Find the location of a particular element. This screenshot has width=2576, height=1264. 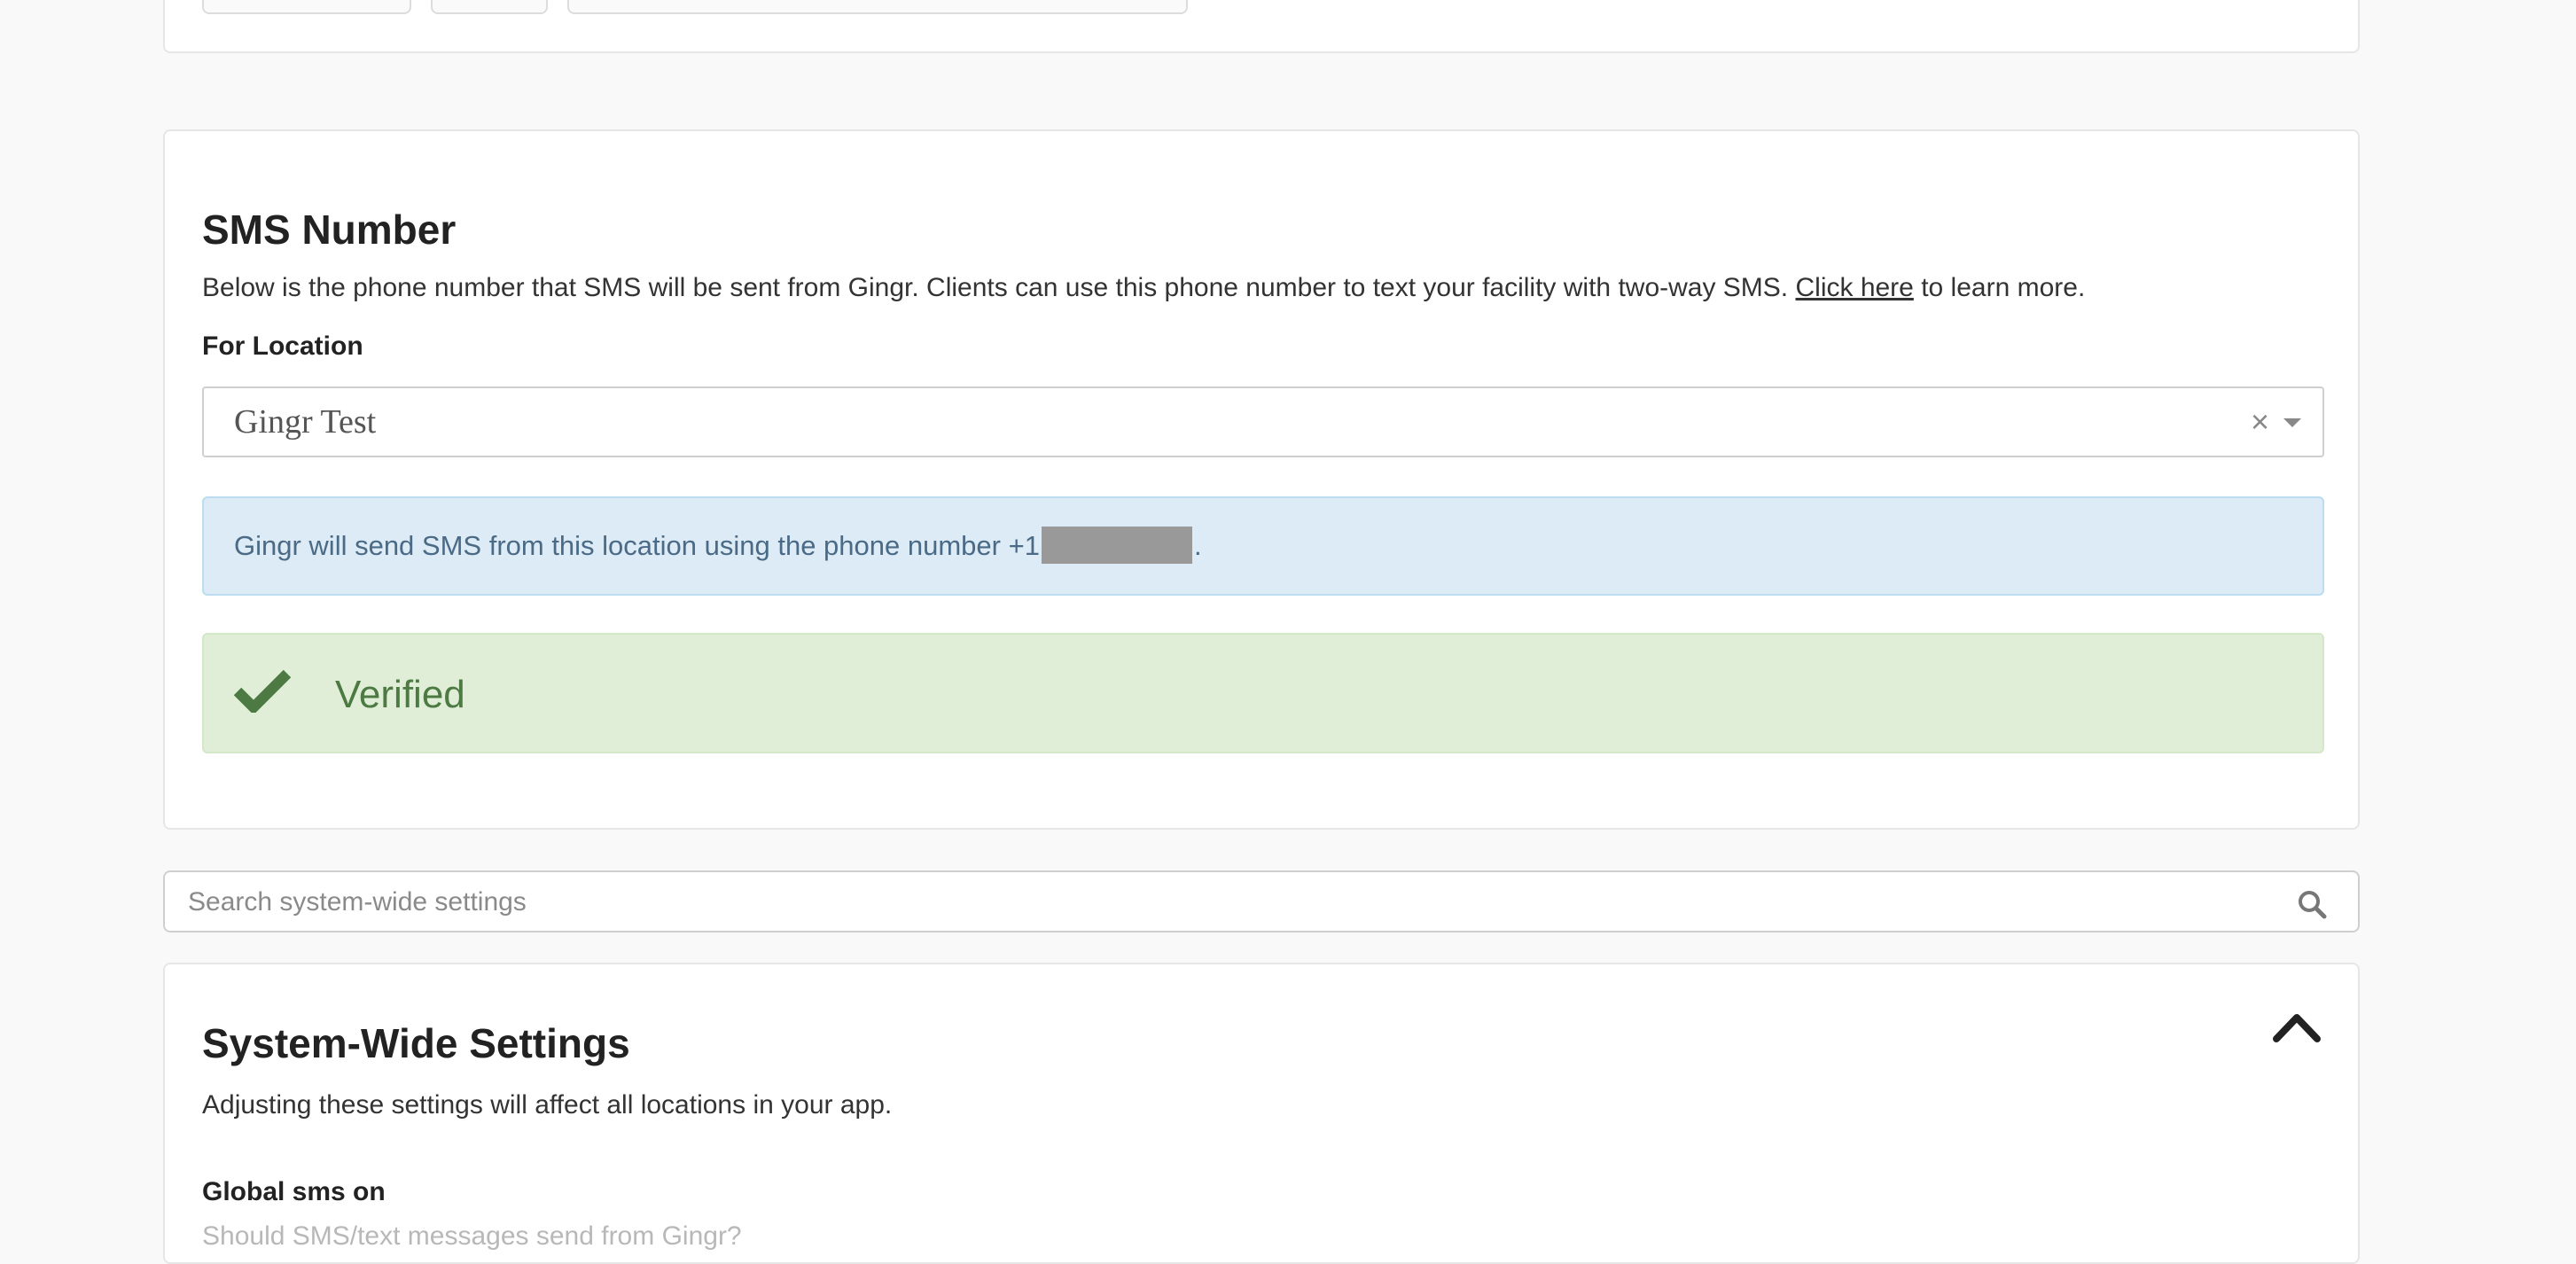

dropdown-arrow-icon is located at coordinates (2292, 422).